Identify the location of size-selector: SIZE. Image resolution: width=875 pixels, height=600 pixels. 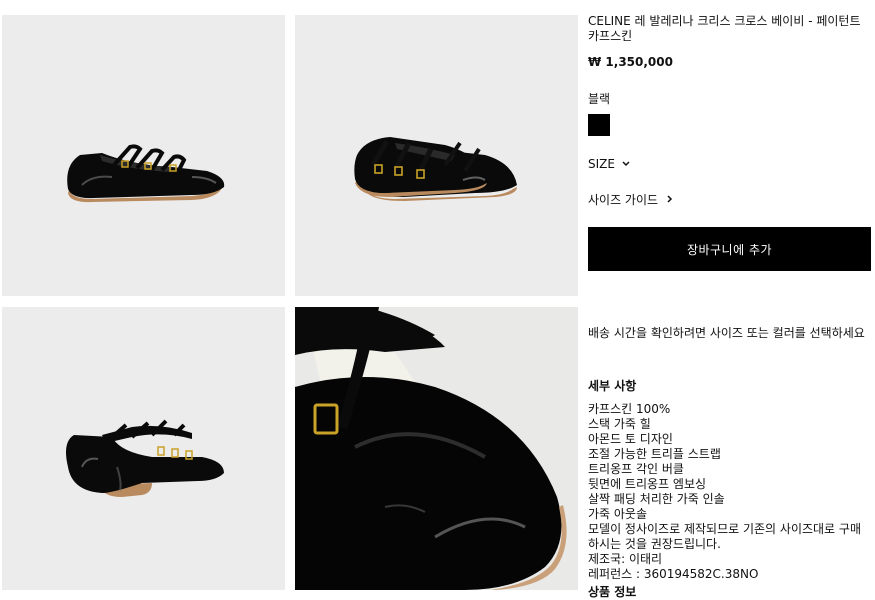
(729, 164).